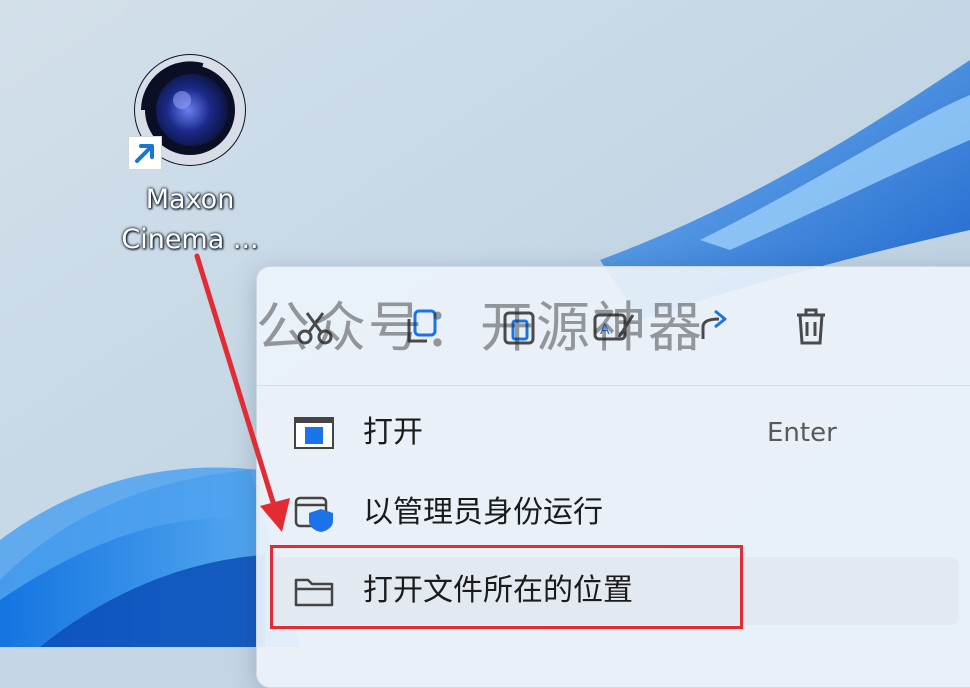 This screenshot has height=688, width=970. I want to click on menu-item-open-shortcut: Enter, so click(802, 433).